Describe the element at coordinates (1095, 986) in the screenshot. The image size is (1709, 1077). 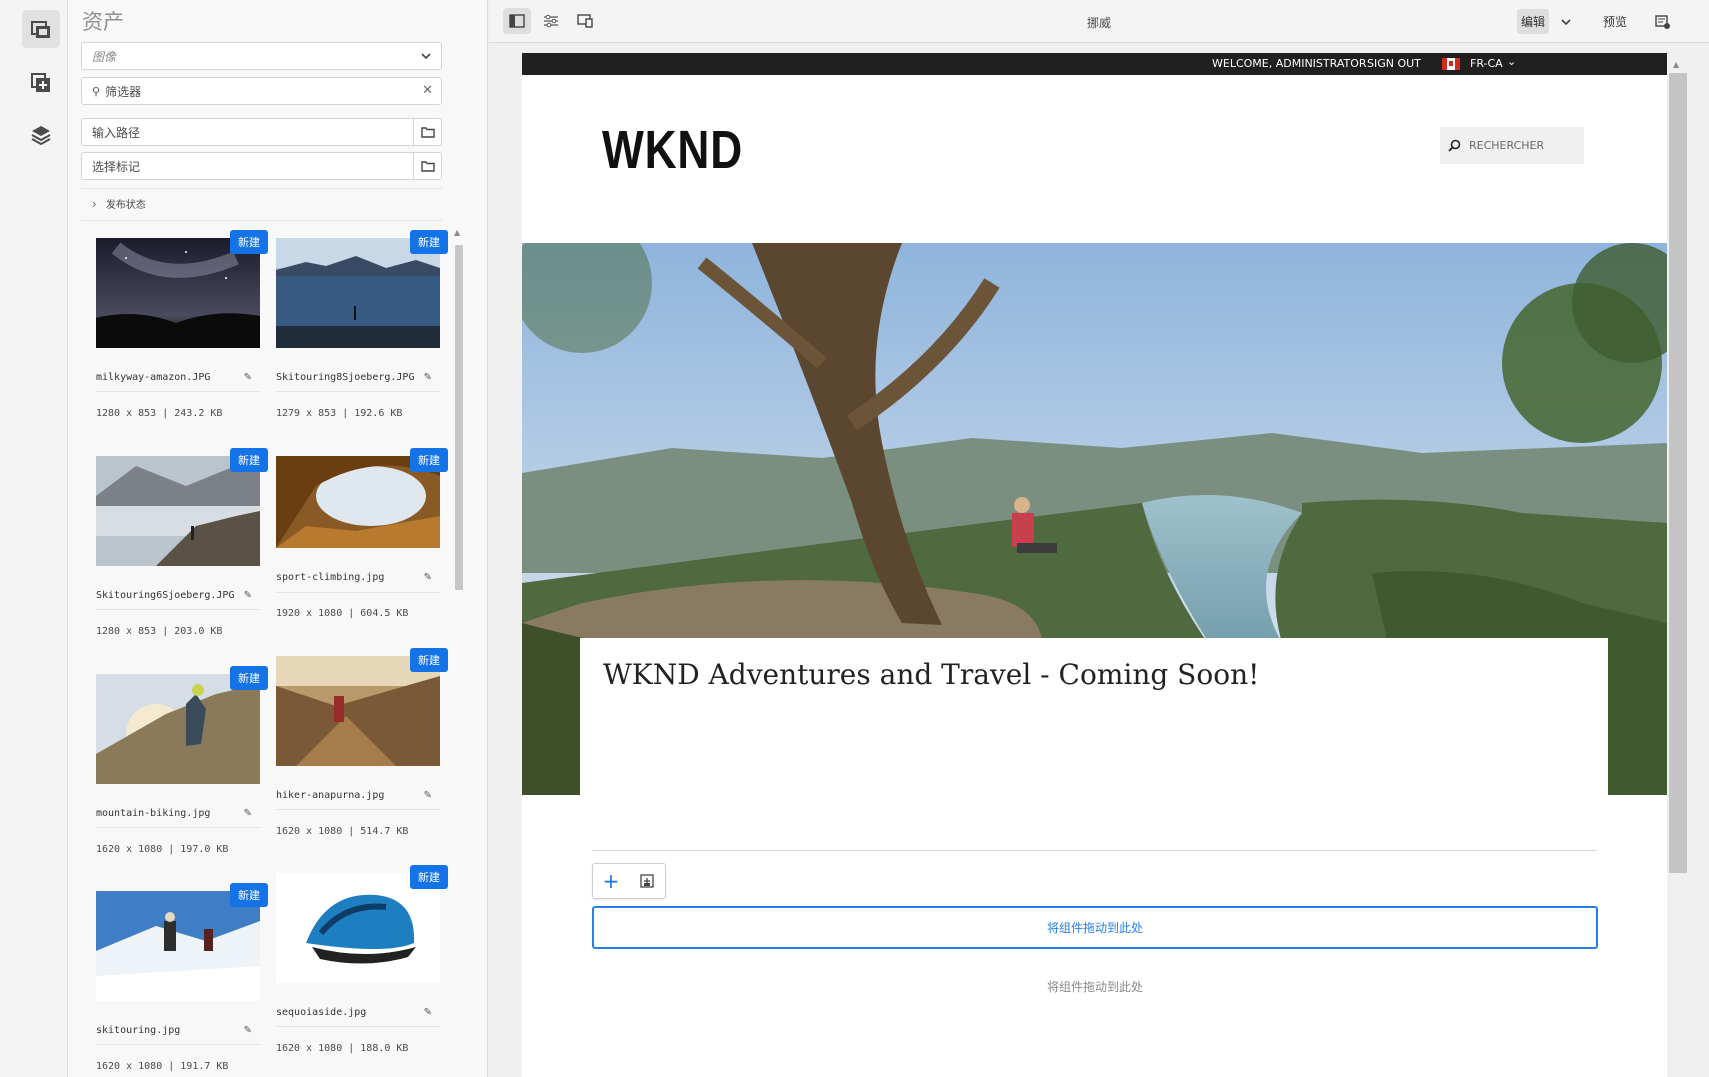
I see `component-drop-zone-2: 将组件拖动到此处` at that location.